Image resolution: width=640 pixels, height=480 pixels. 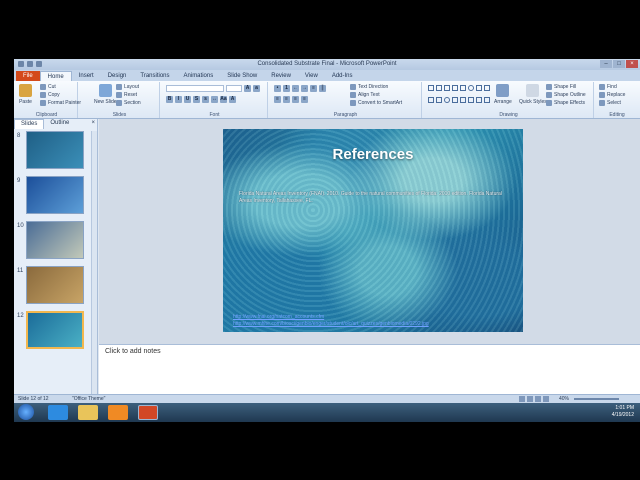 I want to click on strikethrough-icon: S, so click(x=196, y=99).